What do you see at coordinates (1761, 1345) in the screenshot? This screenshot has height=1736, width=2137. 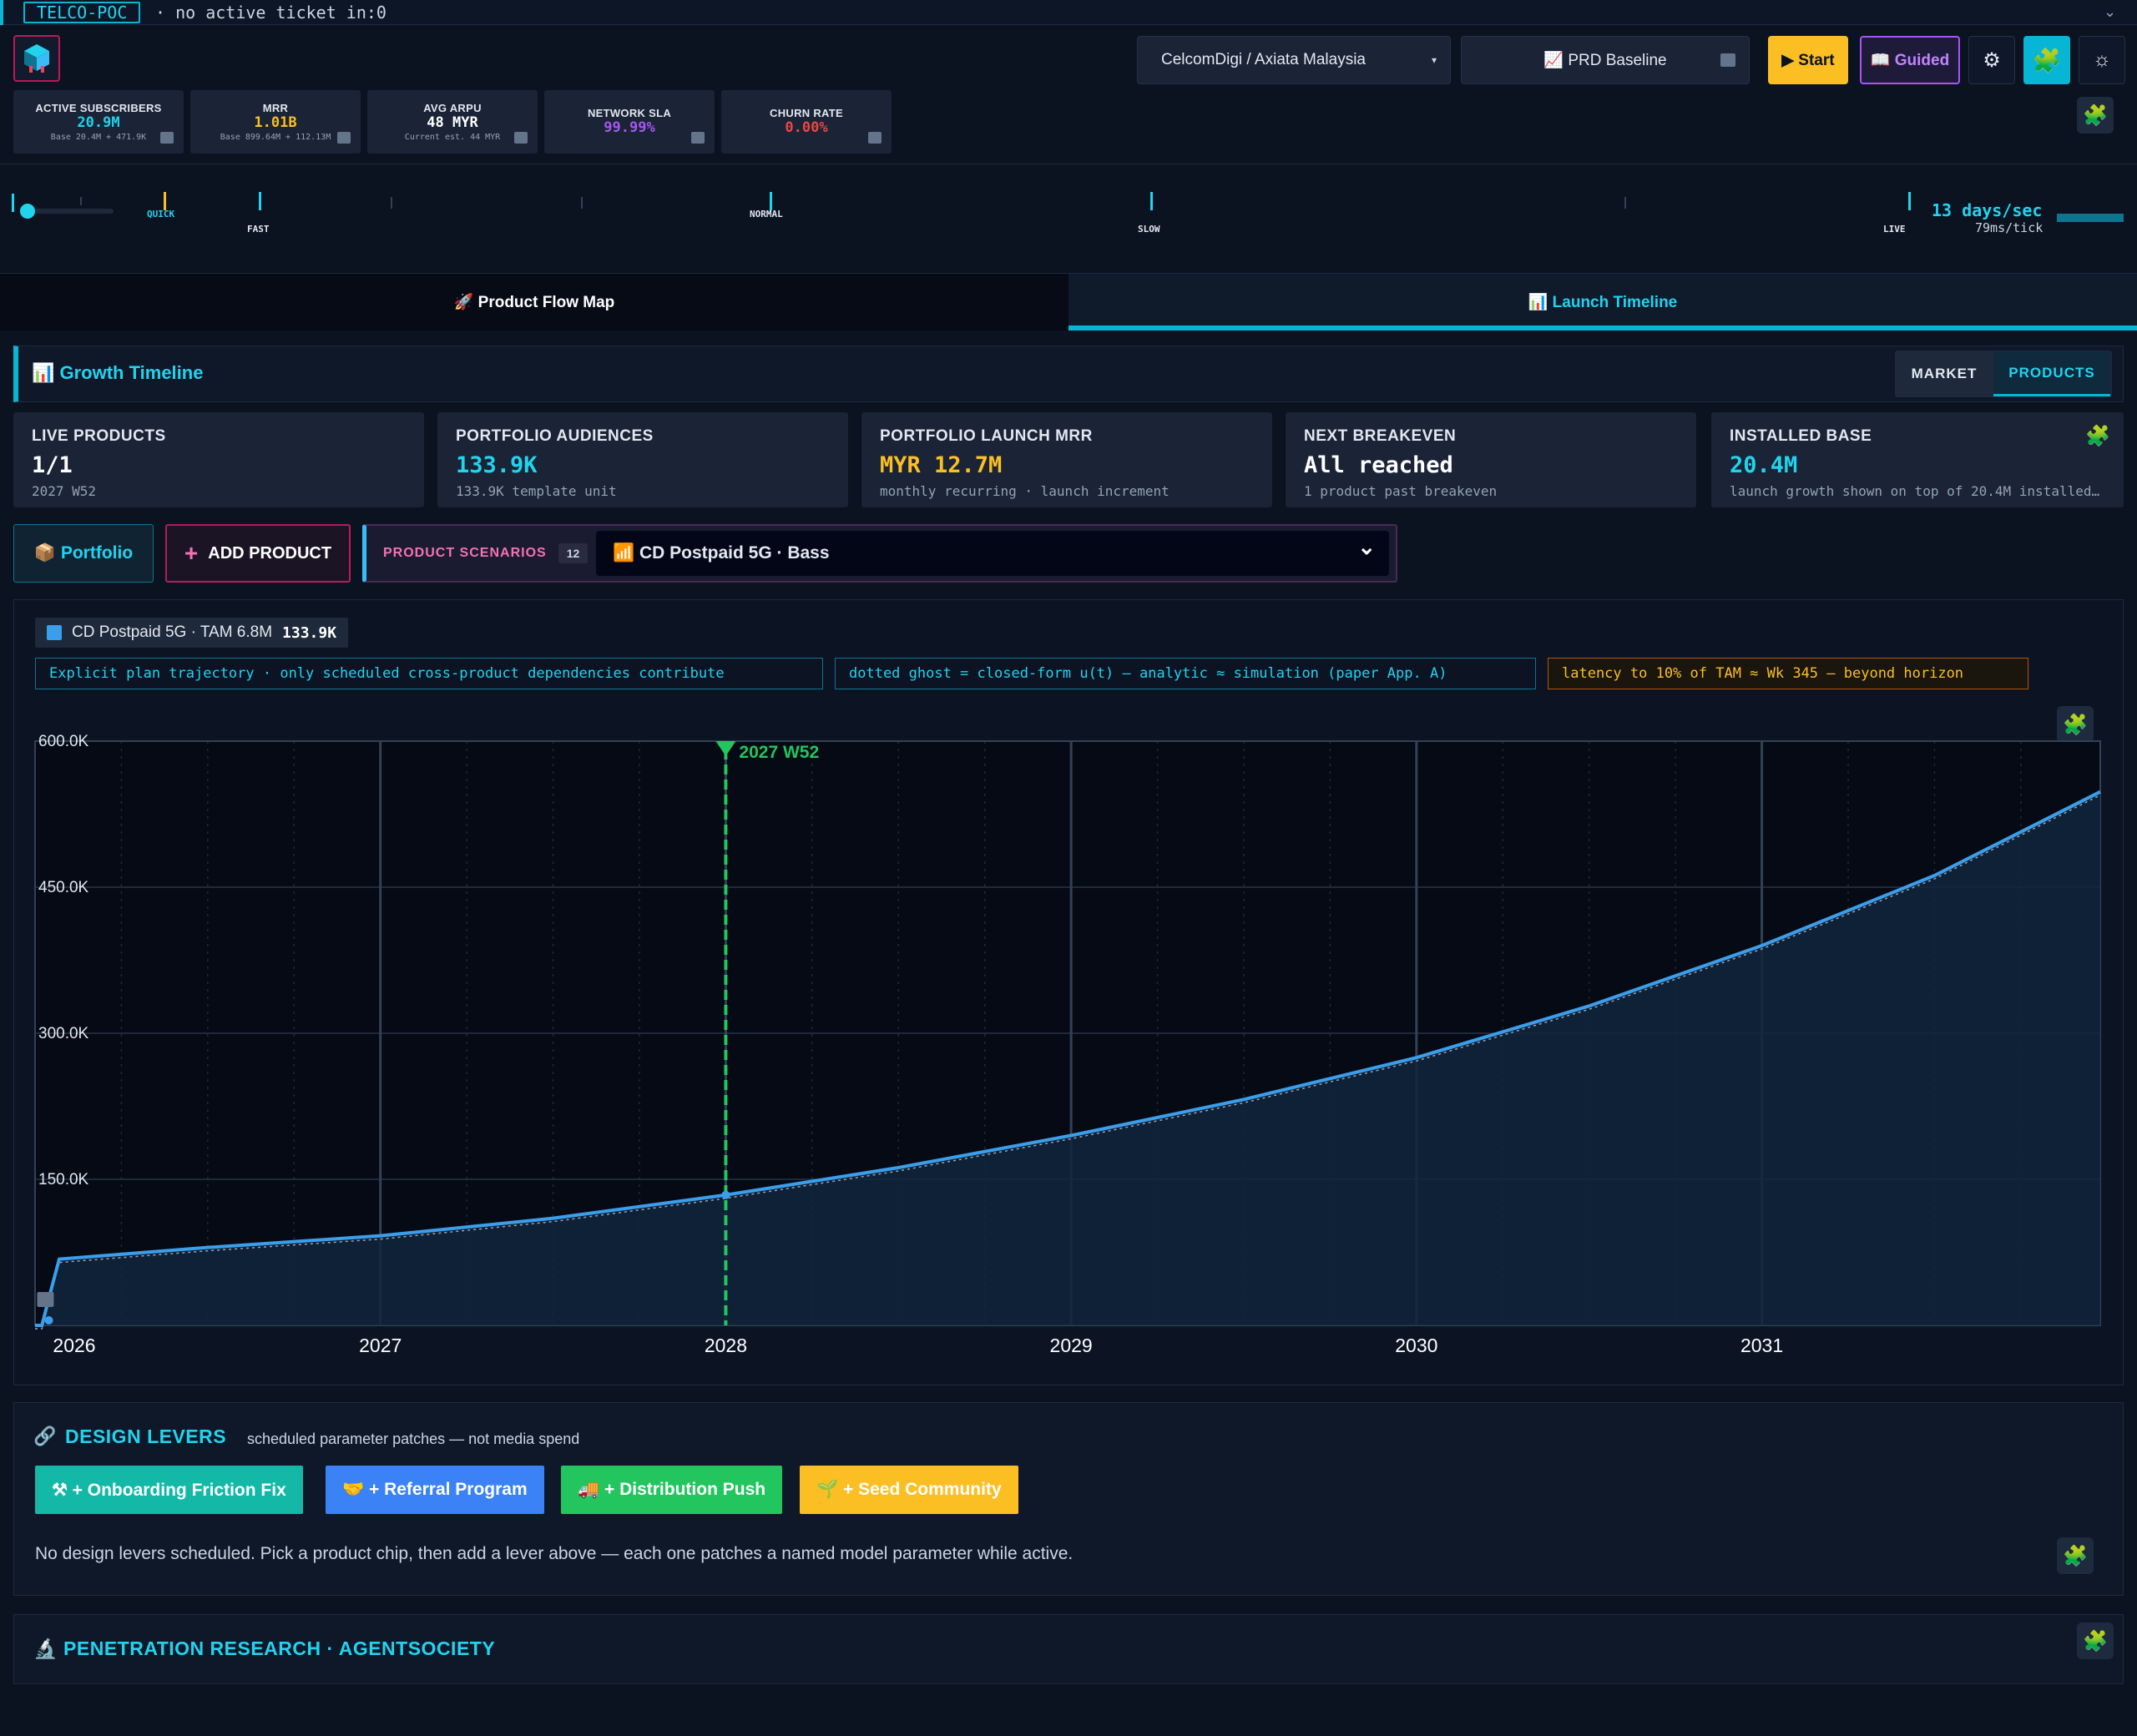 I see `x-tick-label: 2031` at bounding box center [1761, 1345].